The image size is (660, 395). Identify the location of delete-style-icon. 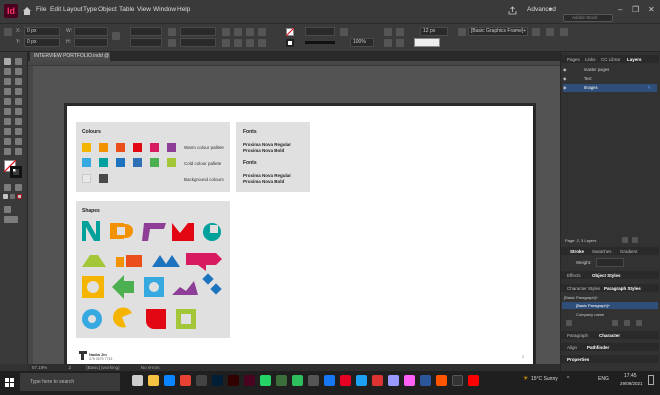
(639, 323).